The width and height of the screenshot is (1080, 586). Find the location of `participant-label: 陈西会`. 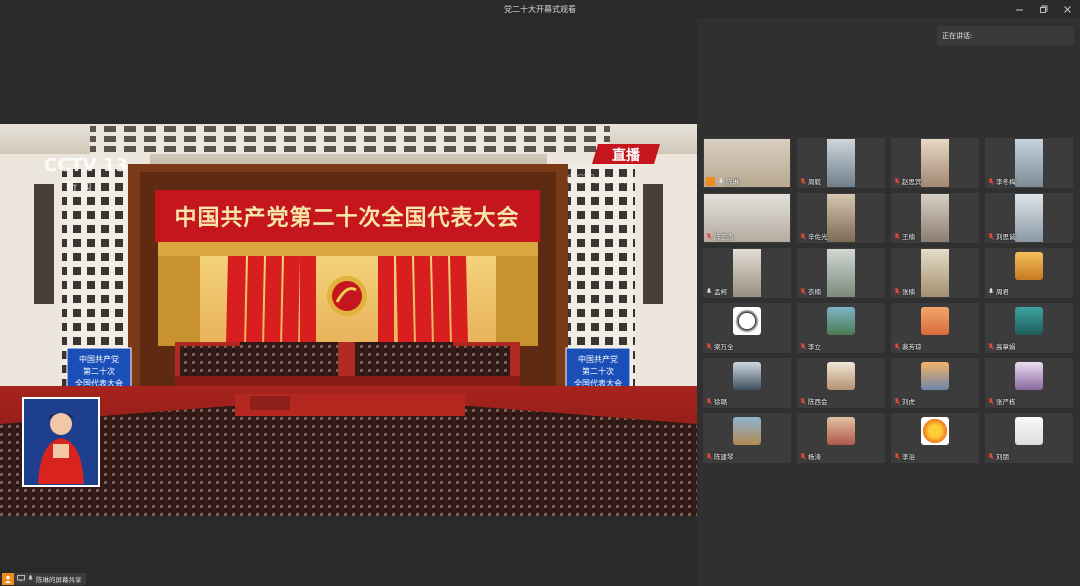

participant-label: 陈西会 is located at coordinates (814, 401).